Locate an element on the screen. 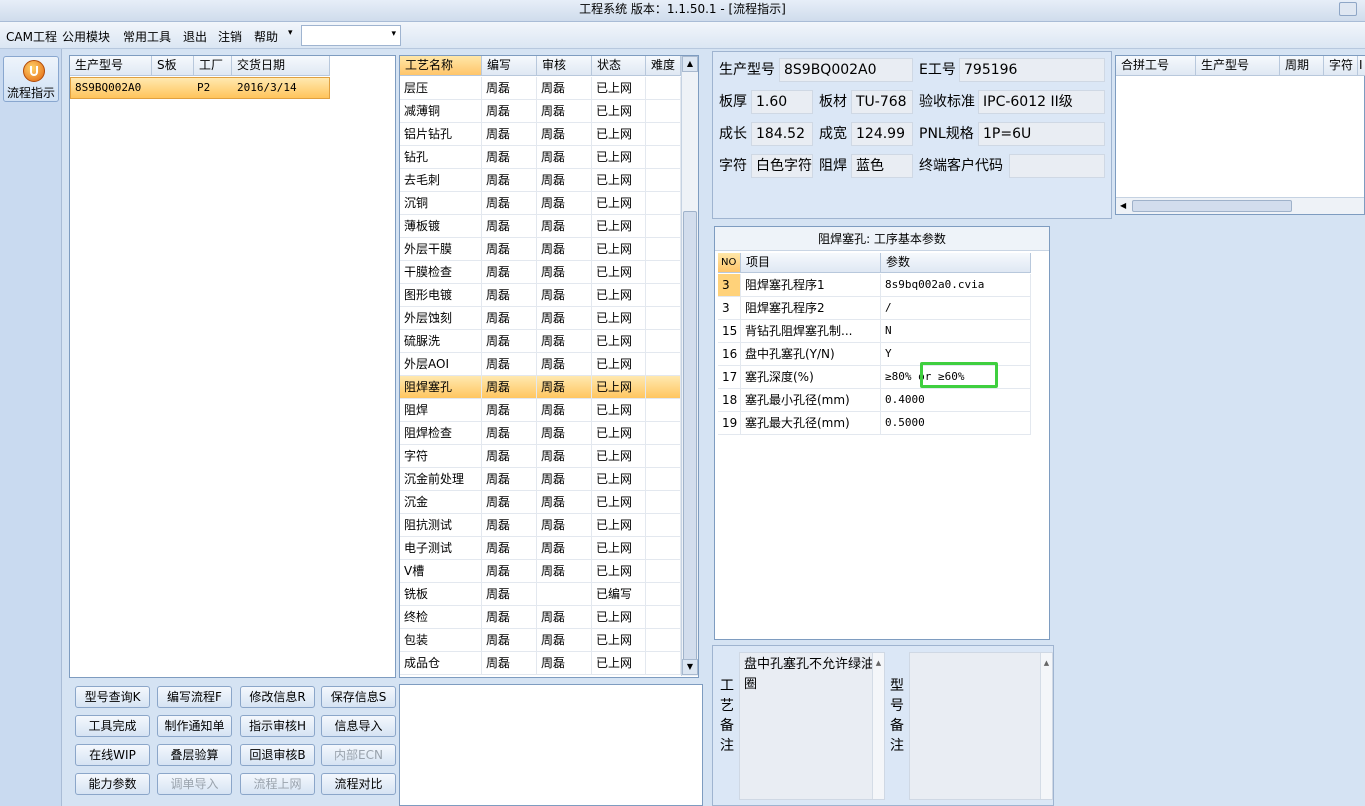  menu-help: 帮助 is located at coordinates (266, 36).